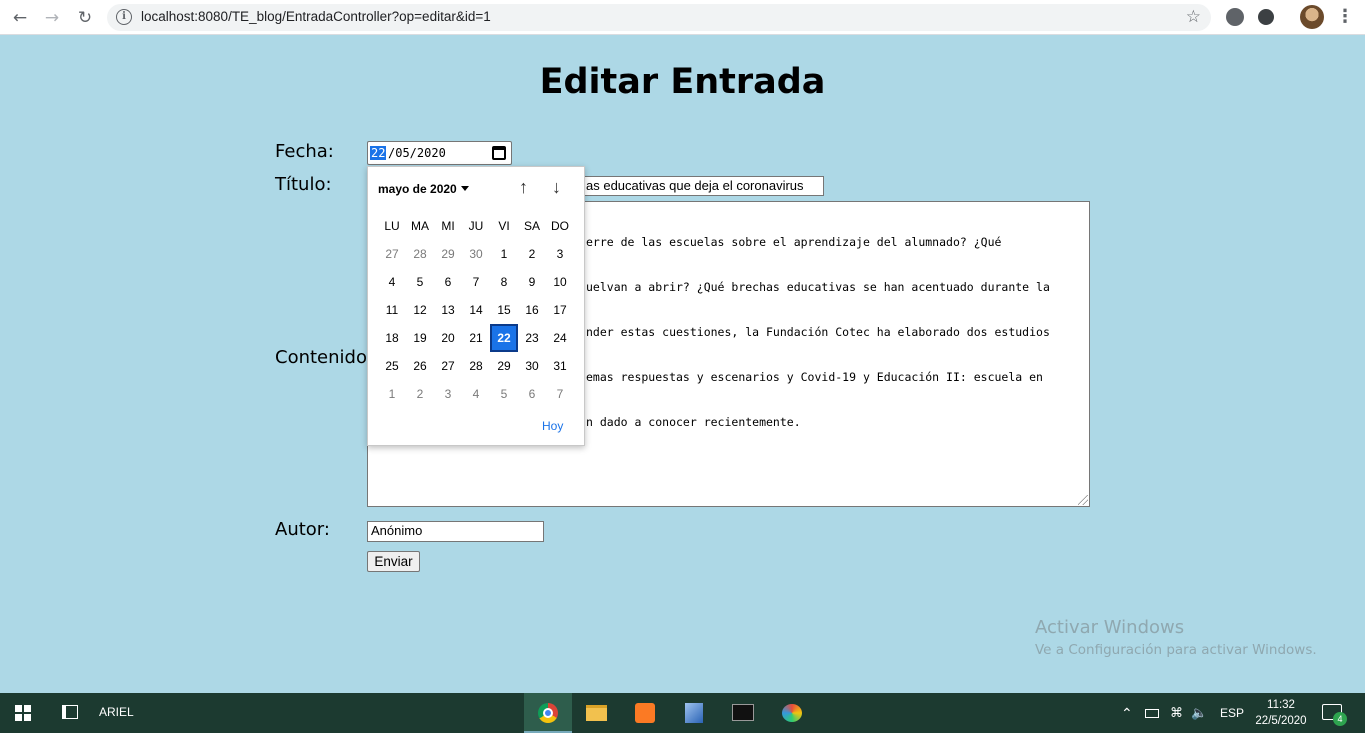  What do you see at coordinates (552, 426) in the screenshot?
I see `today-button: Hoy` at bounding box center [552, 426].